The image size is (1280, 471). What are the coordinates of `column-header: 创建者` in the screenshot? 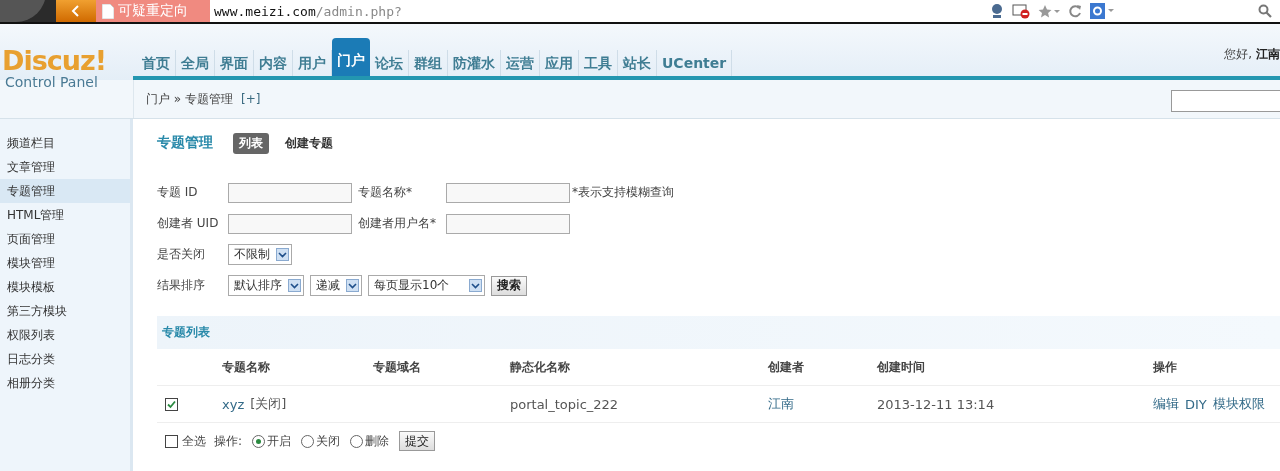 It's located at (786, 367).